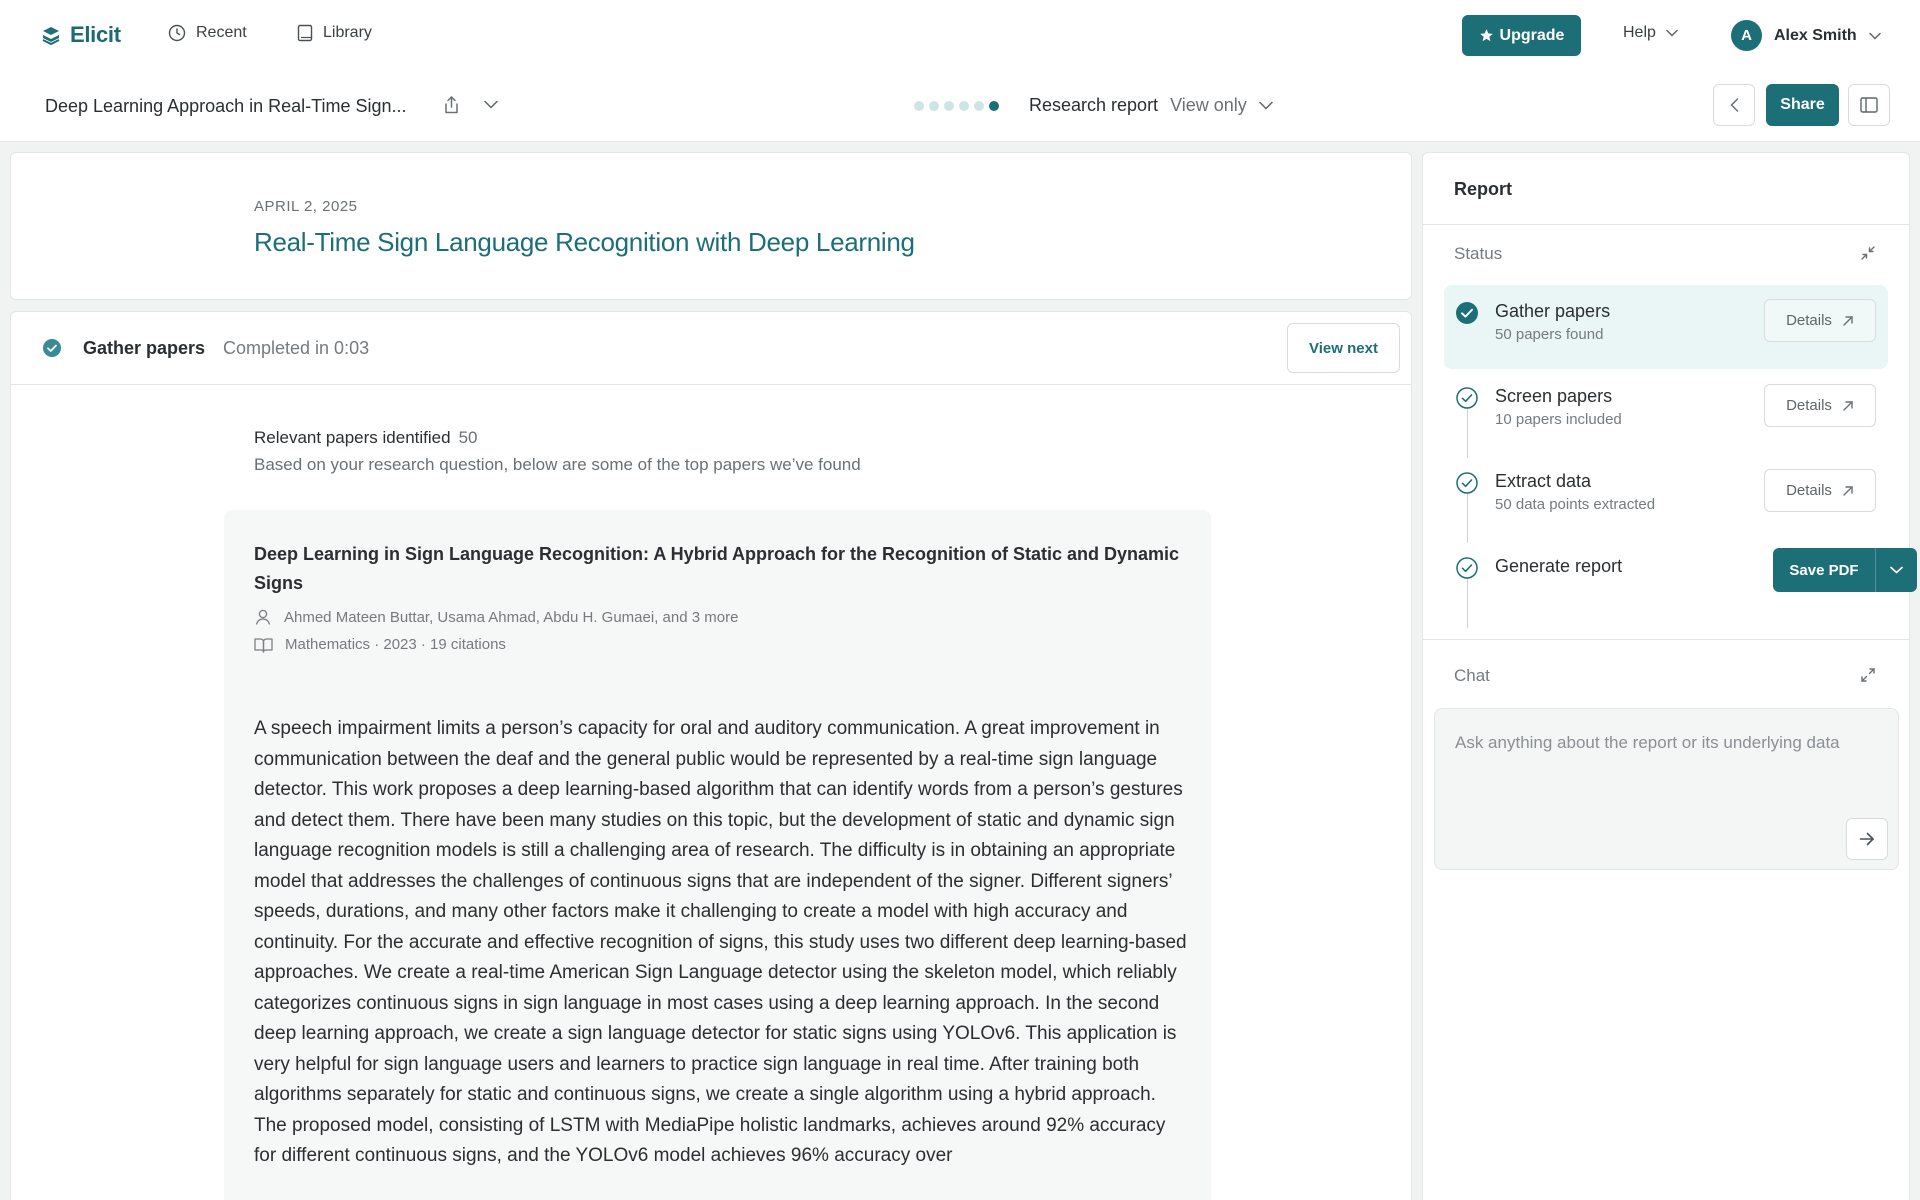 This screenshot has height=1200, width=1920. What do you see at coordinates (1559, 566) in the screenshot?
I see `task-name: Generate report` at bounding box center [1559, 566].